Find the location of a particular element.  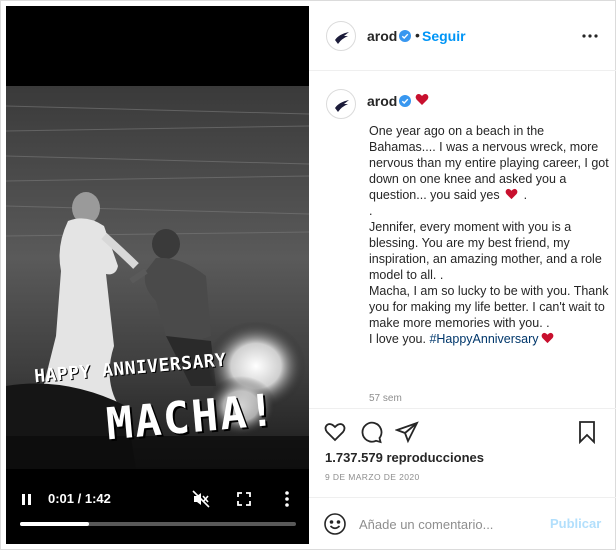

video-progress-bar is located at coordinates (158, 524).